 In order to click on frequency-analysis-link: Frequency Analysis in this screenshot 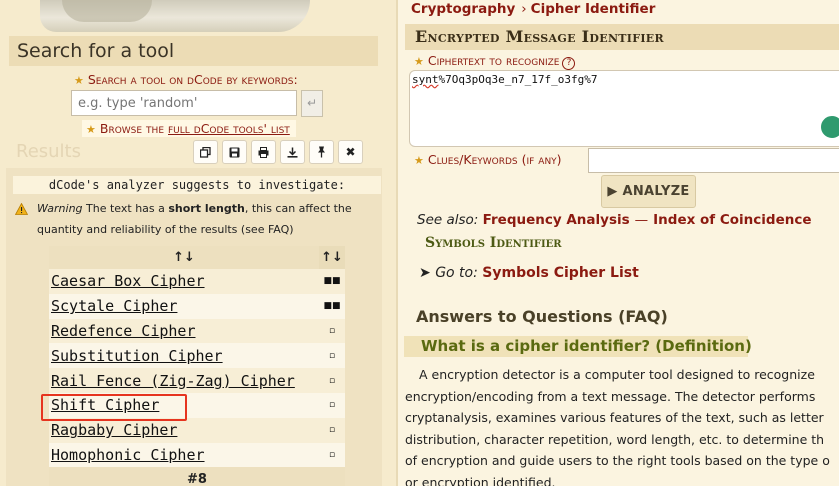, I will do `click(556, 220)`.